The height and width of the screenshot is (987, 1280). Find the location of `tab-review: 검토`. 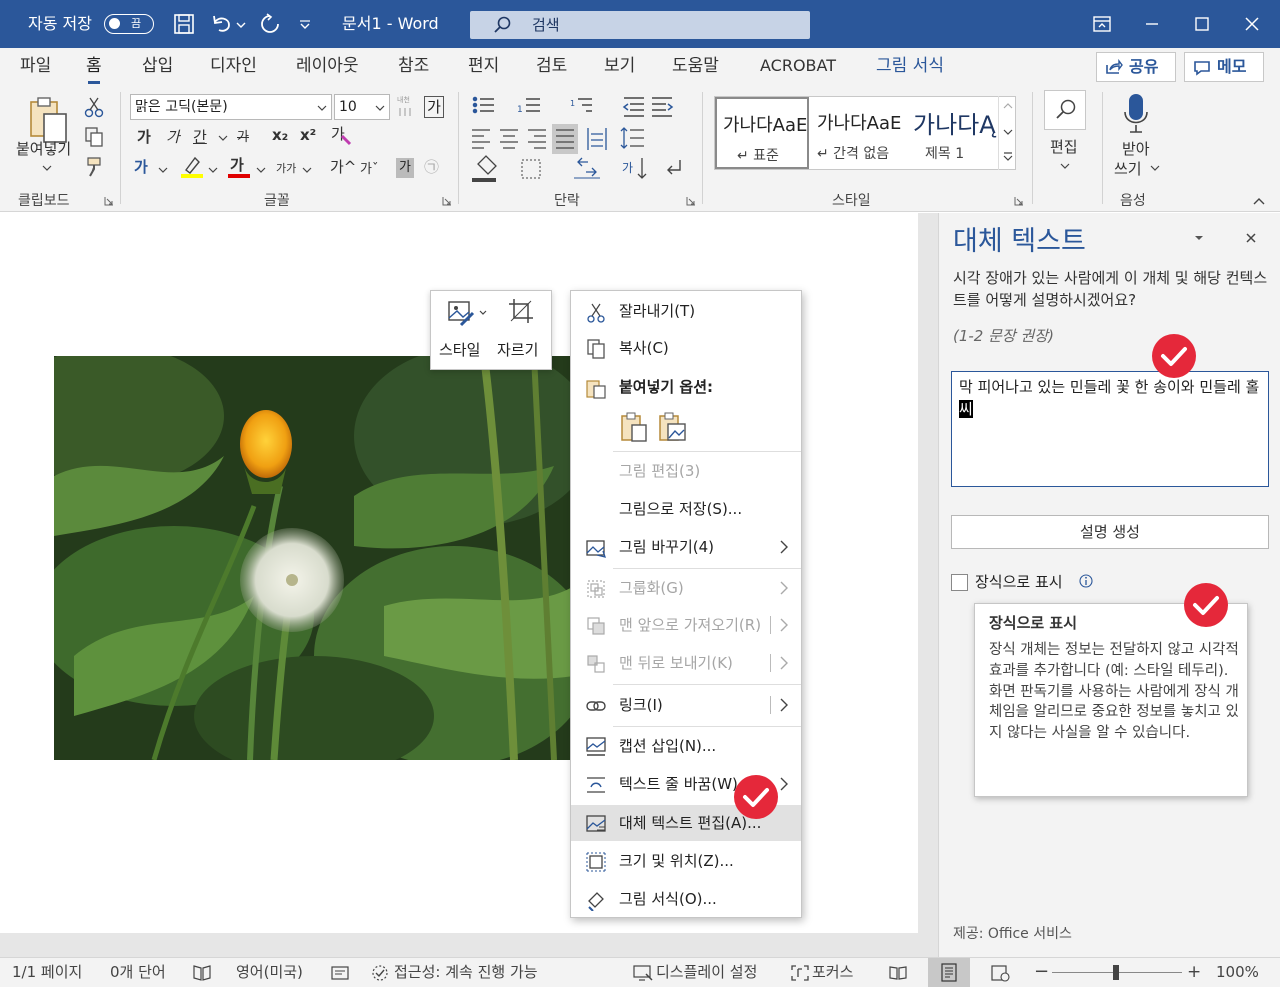

tab-review: 검토 is located at coordinates (551, 67).